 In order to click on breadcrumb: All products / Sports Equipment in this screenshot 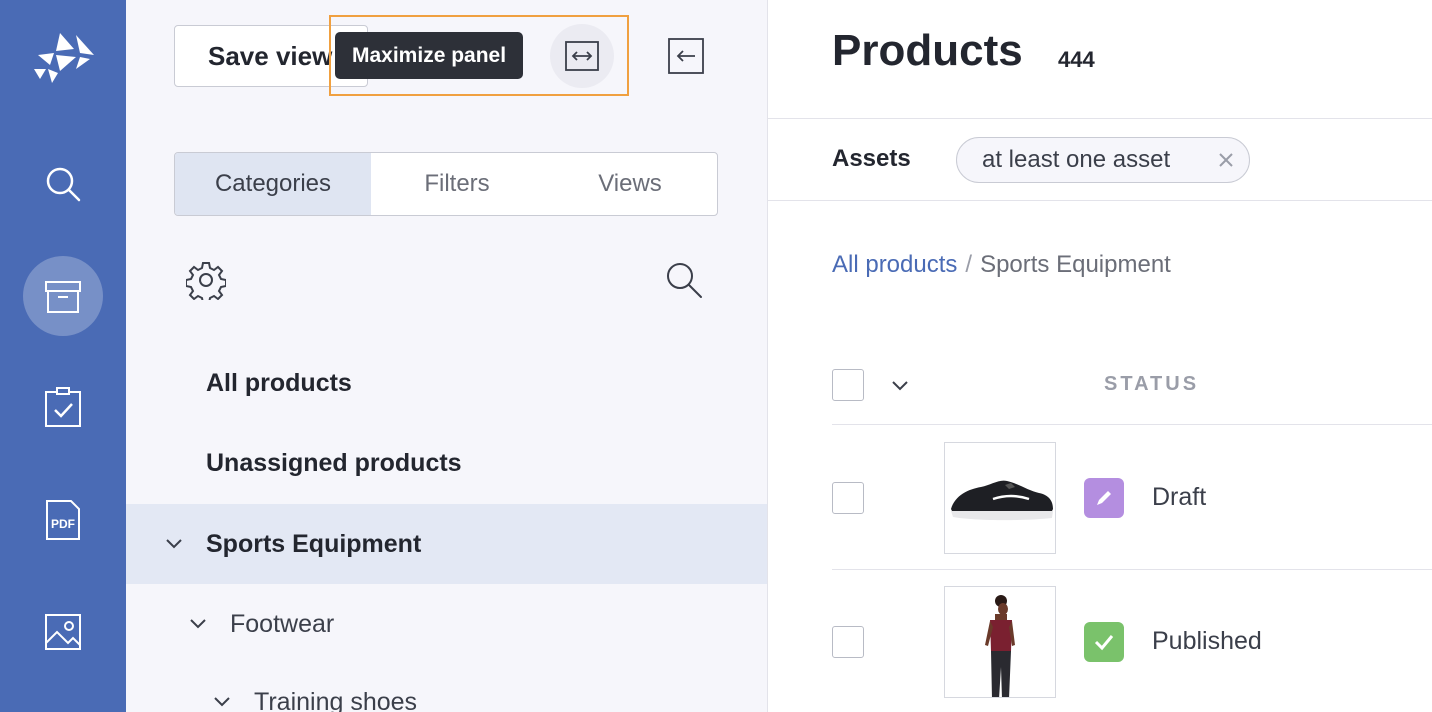, I will do `click(1001, 265)`.